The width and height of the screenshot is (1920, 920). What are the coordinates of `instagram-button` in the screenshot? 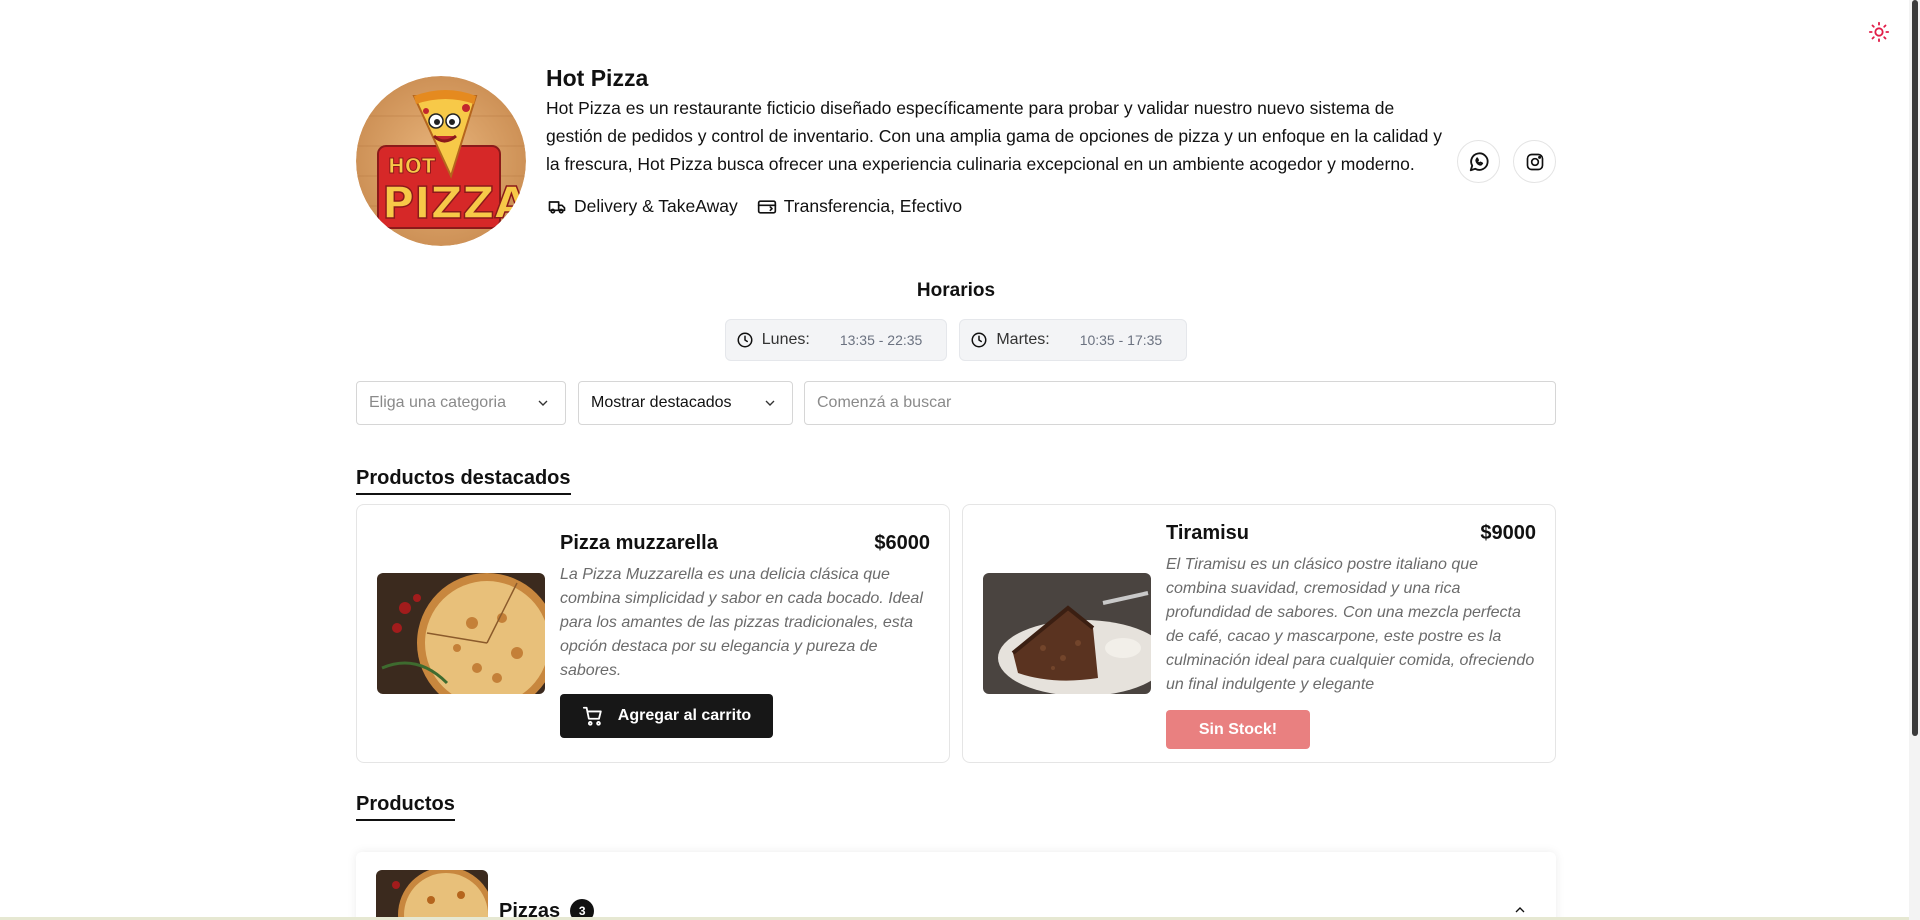 It's located at (1534, 161).